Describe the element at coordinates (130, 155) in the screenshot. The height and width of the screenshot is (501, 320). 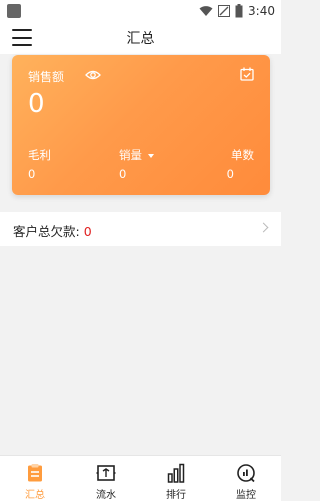
I see `sales-volume-label: 销量` at that location.